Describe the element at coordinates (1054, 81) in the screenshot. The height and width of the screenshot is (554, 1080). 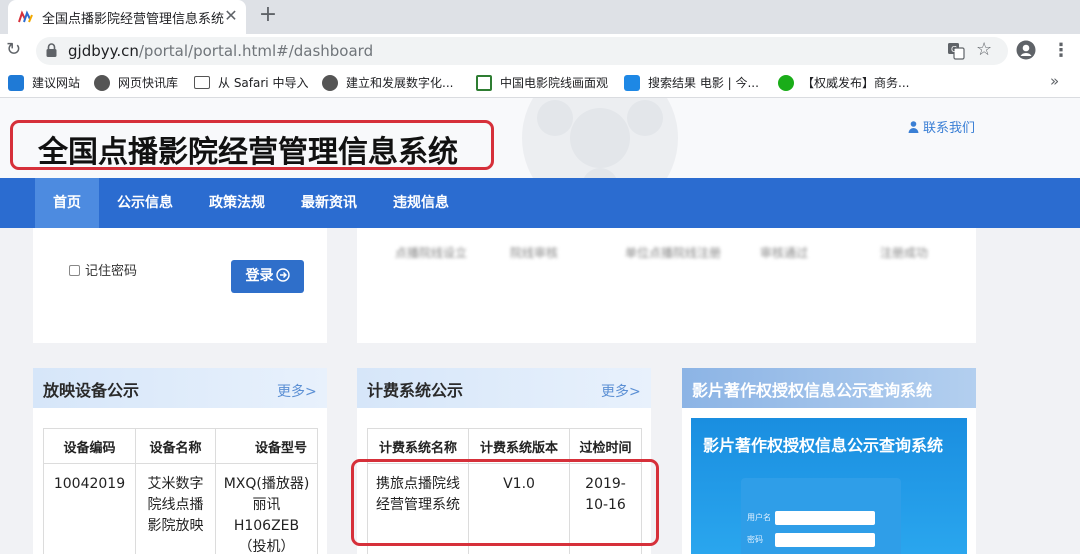
I see `bookmarks-overflow-icon: »` at that location.